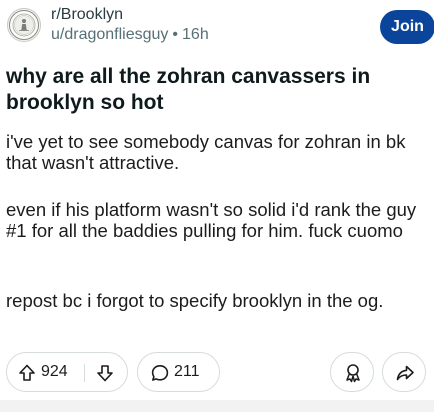 Image resolution: width=434 pixels, height=412 pixels. I want to click on subreddit-name: r/Brooklyn, so click(87, 15).